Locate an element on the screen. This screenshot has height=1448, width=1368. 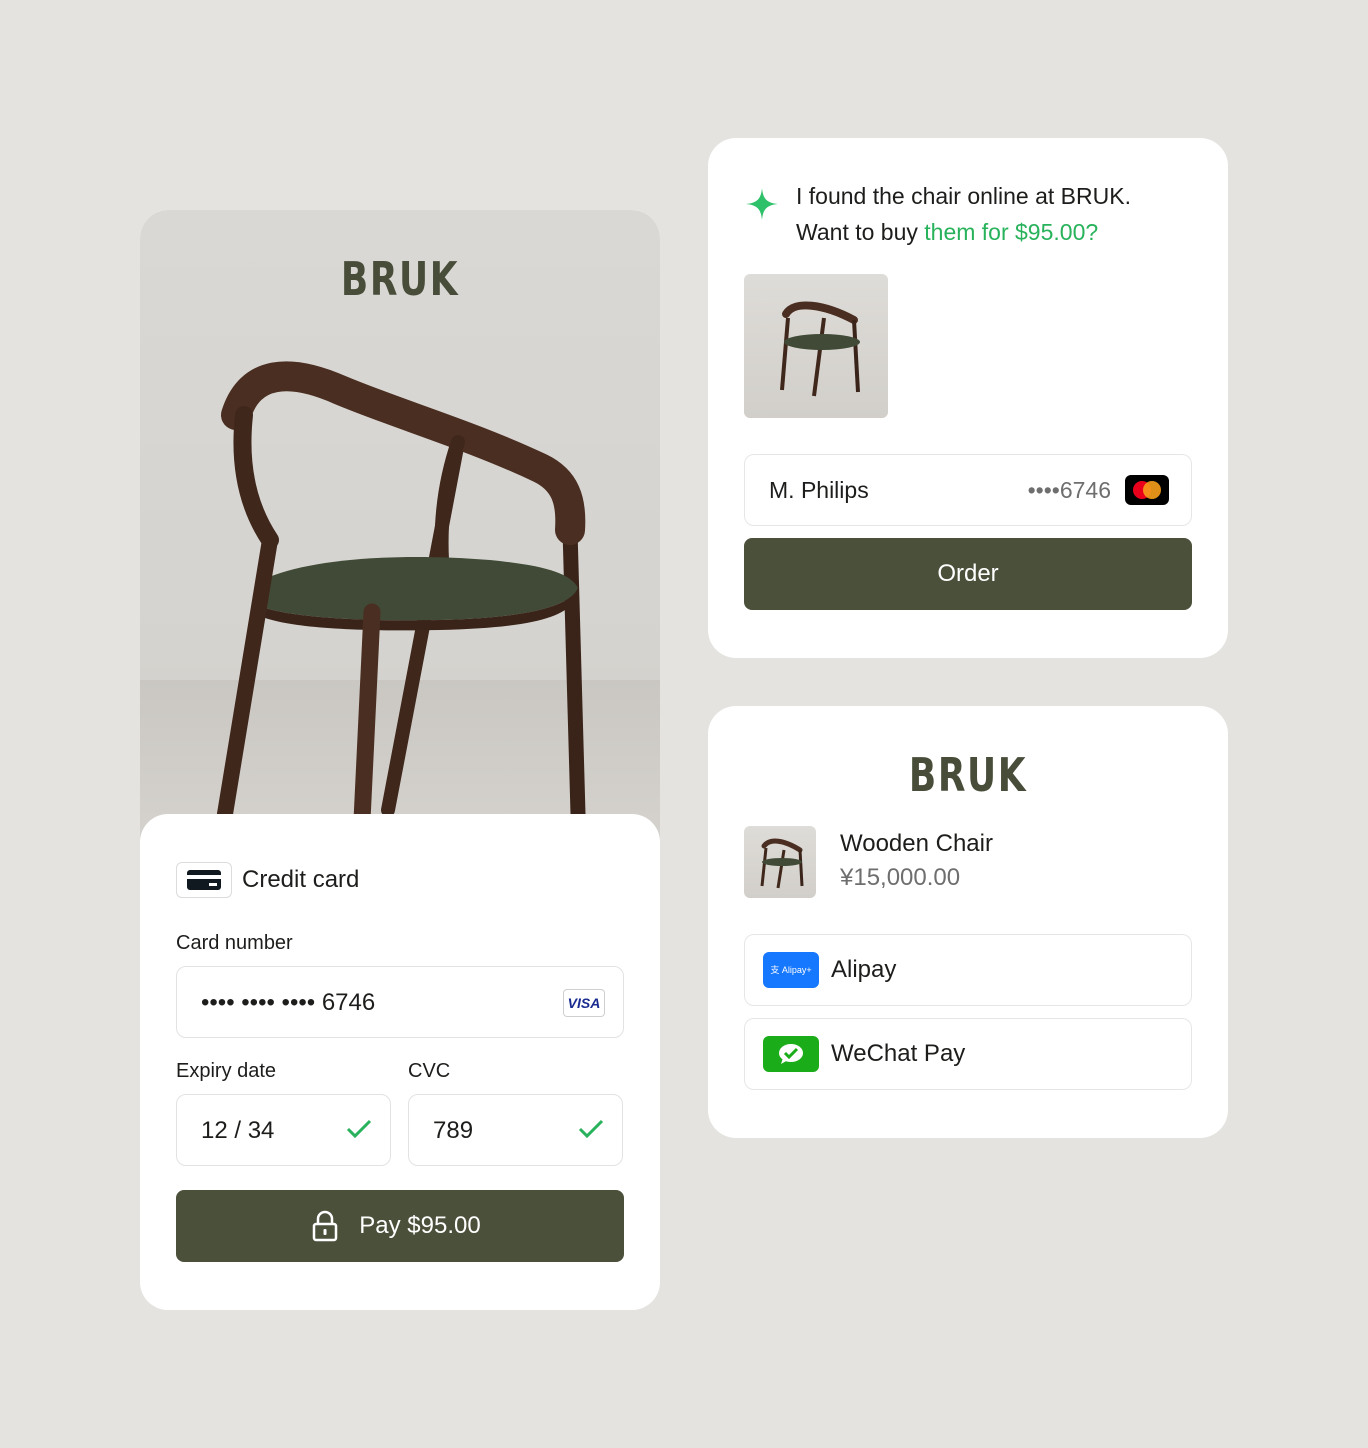
wechat-icon is located at coordinates (791, 1054).